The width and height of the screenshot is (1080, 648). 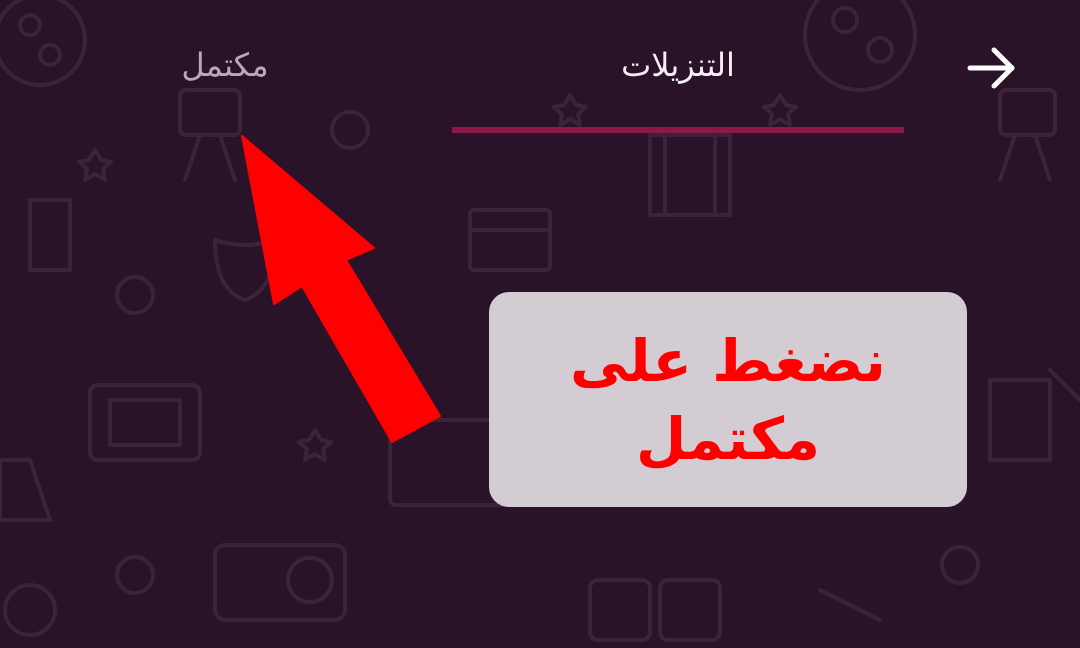 What do you see at coordinates (678, 65) in the screenshot?
I see `tab-downloads: التنزيلات` at bounding box center [678, 65].